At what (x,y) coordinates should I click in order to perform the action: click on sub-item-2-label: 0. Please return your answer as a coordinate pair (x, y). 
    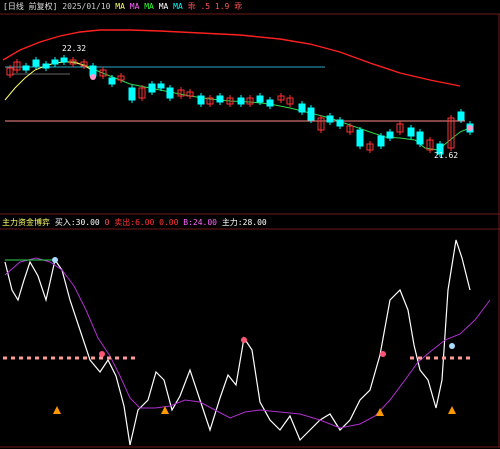
    Looking at the image, I should click on (107, 222).